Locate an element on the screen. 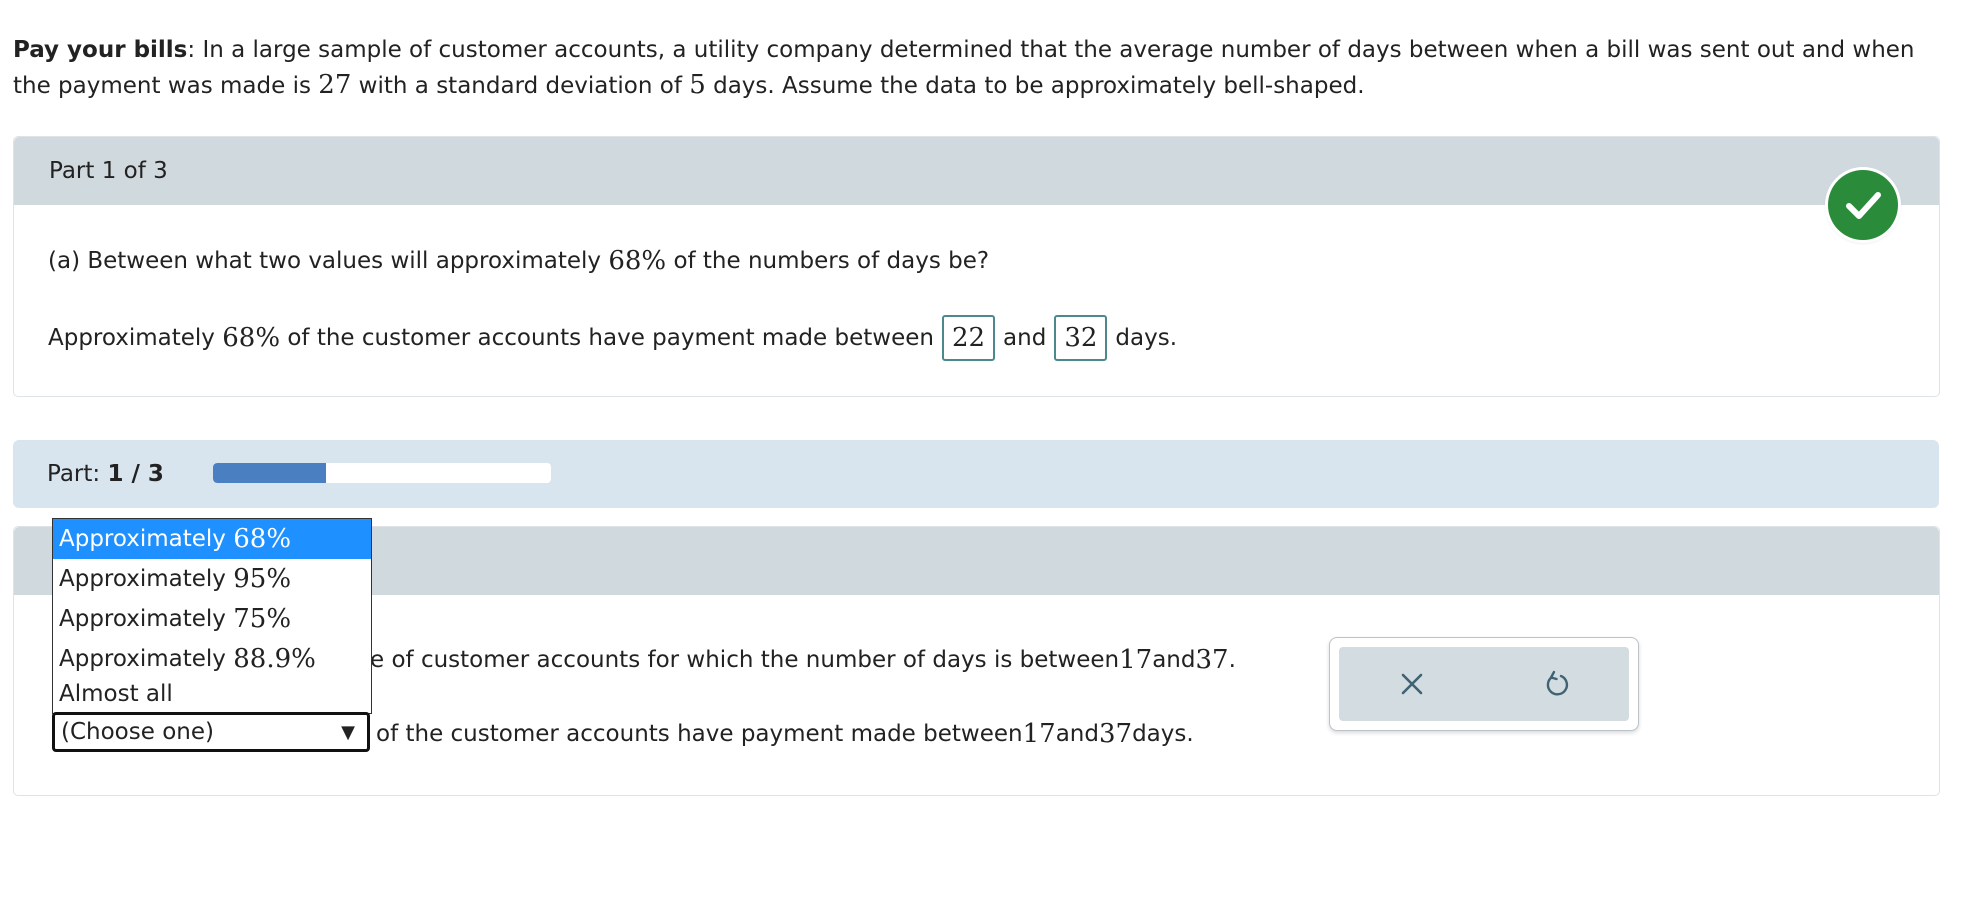 Image resolution: width=1965 pixels, height=912 pixels. progress-track is located at coordinates (382, 473).